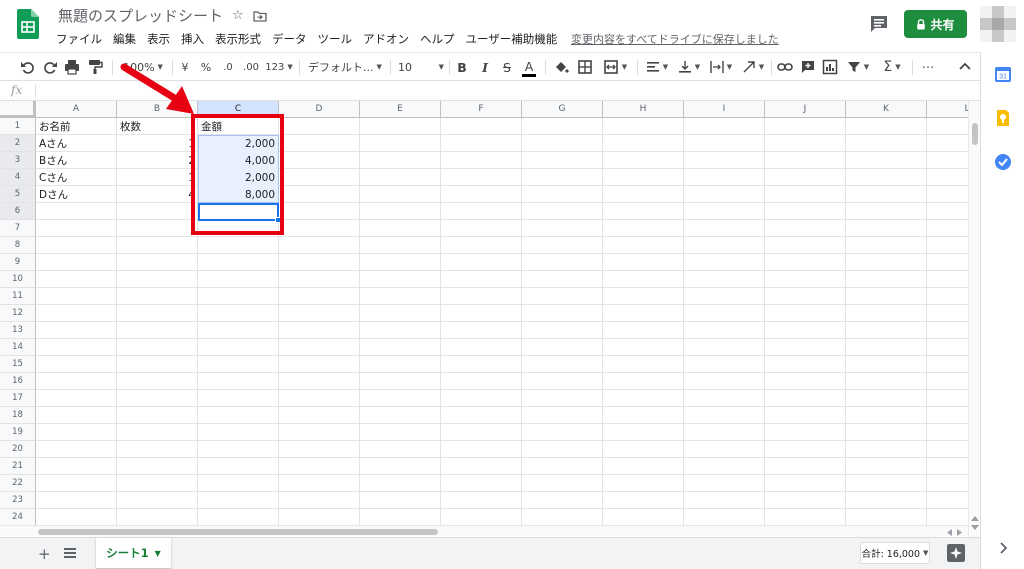 This screenshot has width=1024, height=569. What do you see at coordinates (44, 554) in the screenshot?
I see `add-sheet-button: +` at bounding box center [44, 554].